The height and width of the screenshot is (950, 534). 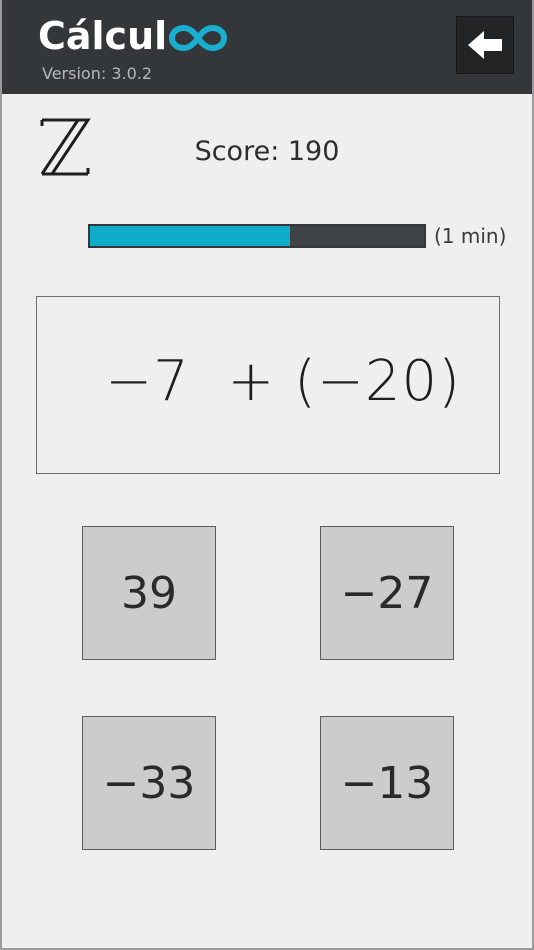 What do you see at coordinates (267, 47) in the screenshot?
I see `header-bar: Cálcul Version: 3.0.2` at bounding box center [267, 47].